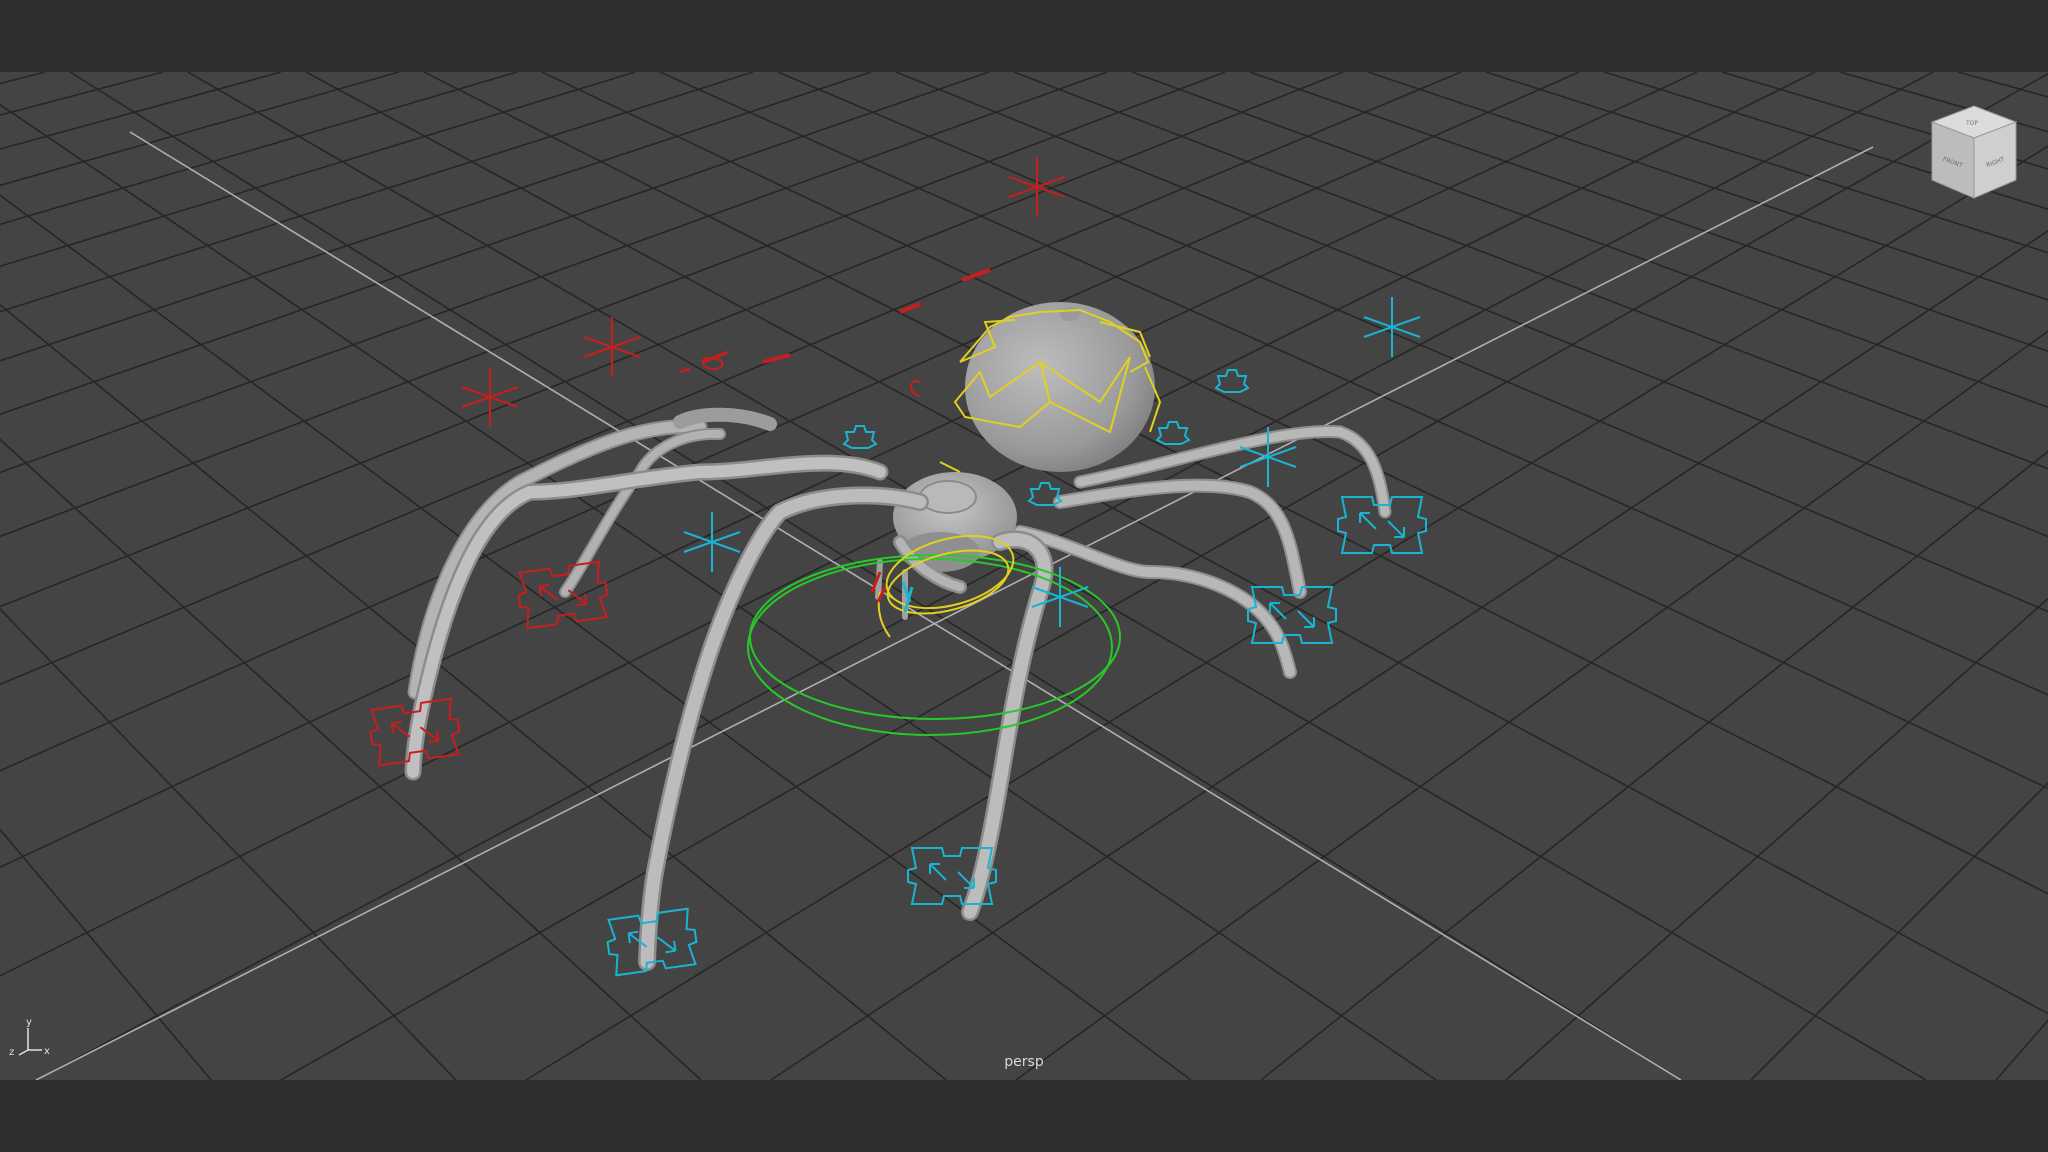 The height and width of the screenshot is (1152, 2048). What do you see at coordinates (1024, 36) in the screenshot?
I see `top-letterbox-bar` at bounding box center [1024, 36].